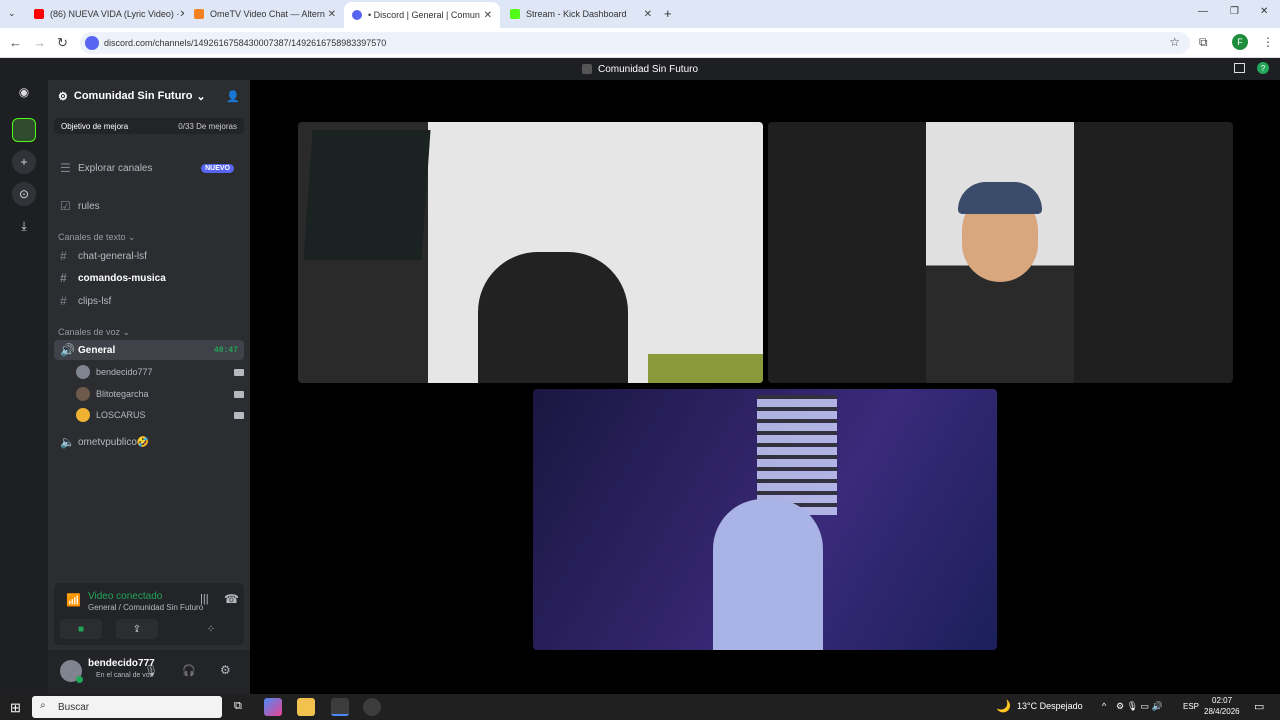  What do you see at coordinates (145, 607) in the screenshot?
I see `voice-location: General / Comunidad Sin Futuro` at bounding box center [145, 607].